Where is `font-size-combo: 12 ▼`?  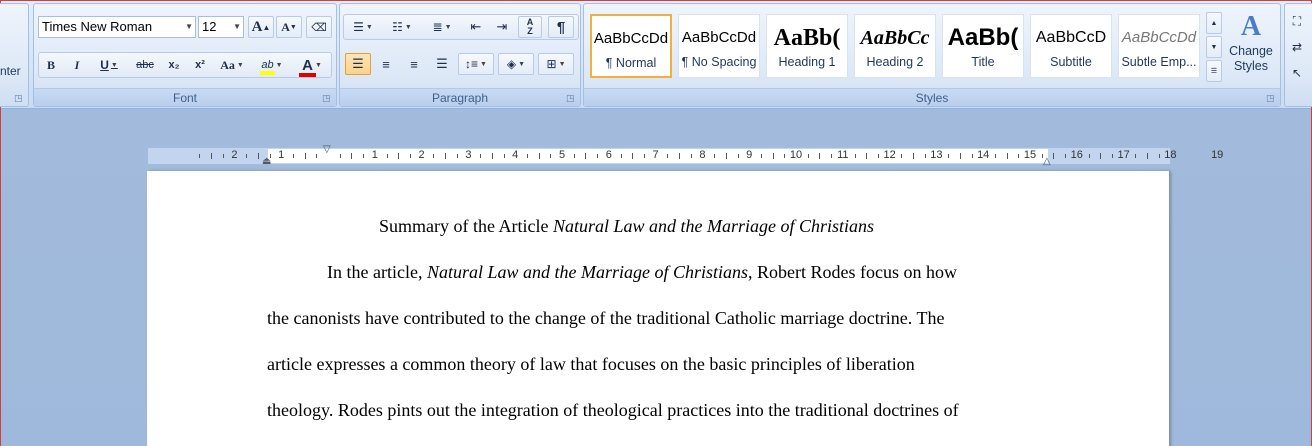 font-size-combo: 12 ▼ is located at coordinates (221, 27).